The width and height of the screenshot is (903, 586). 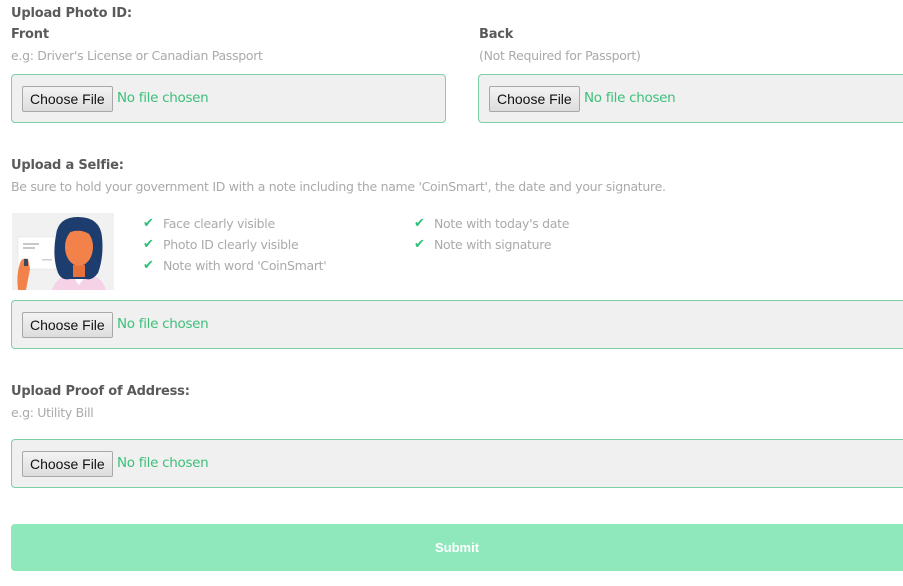 I want to click on front-label: Front, so click(x=30, y=34).